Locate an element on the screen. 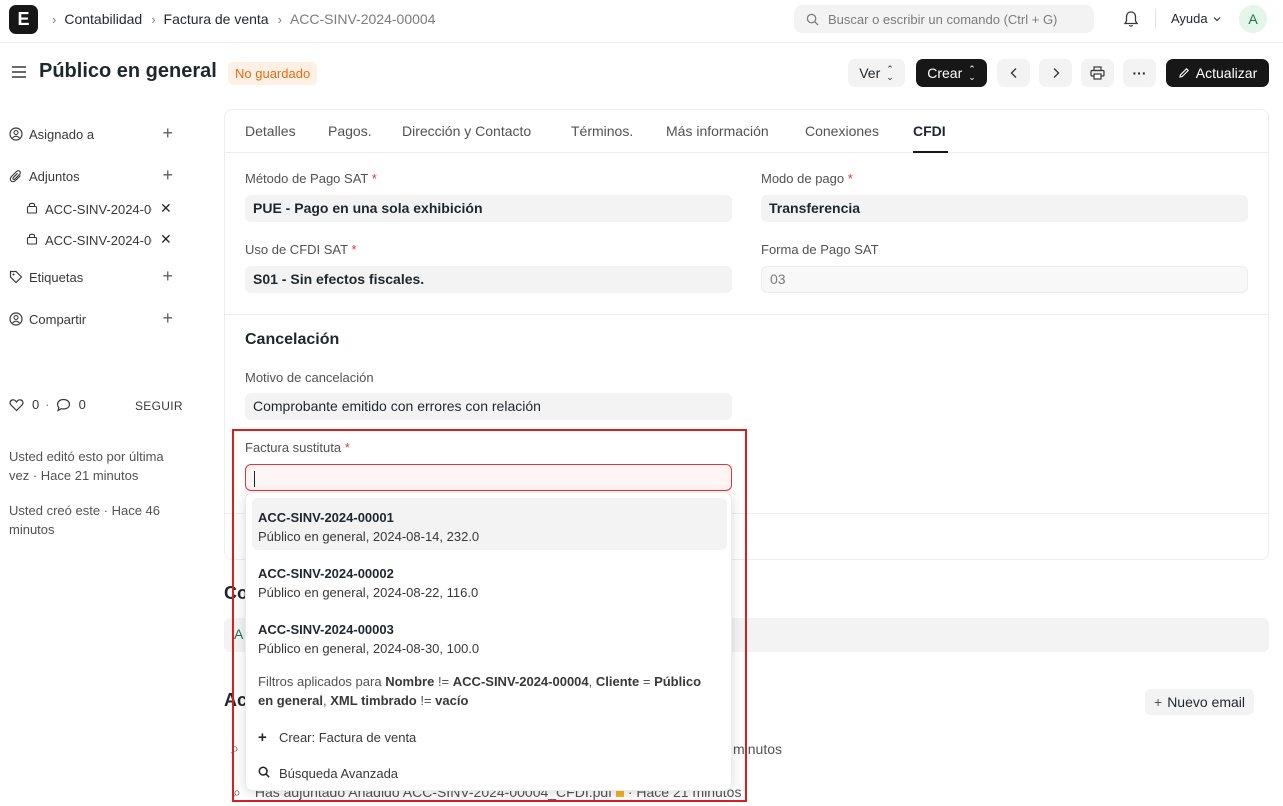 The image size is (1283, 806). view-button: Ver ⌃ ⌄ is located at coordinates (876, 73).